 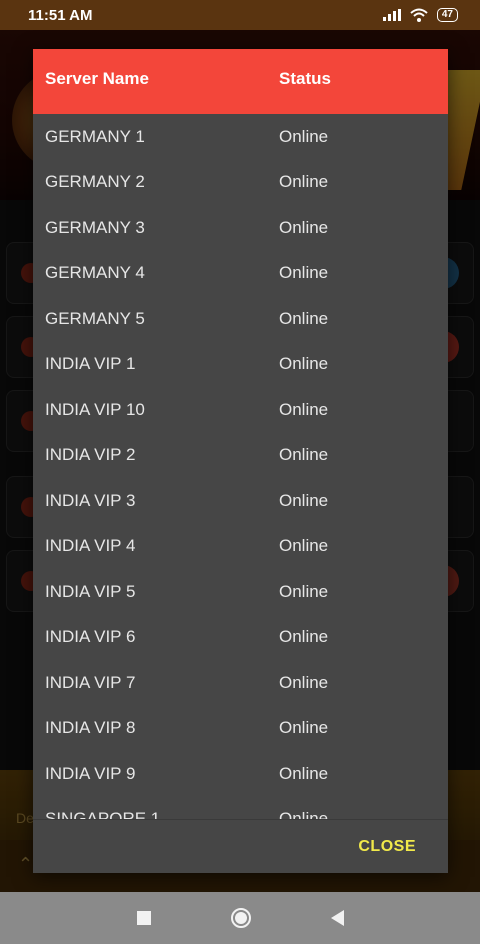 I want to click on server-row: GERMANY 5 Online, so click(x=240, y=319).